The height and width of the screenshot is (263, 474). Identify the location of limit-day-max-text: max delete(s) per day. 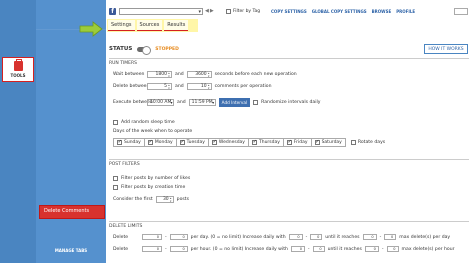
(425, 237).